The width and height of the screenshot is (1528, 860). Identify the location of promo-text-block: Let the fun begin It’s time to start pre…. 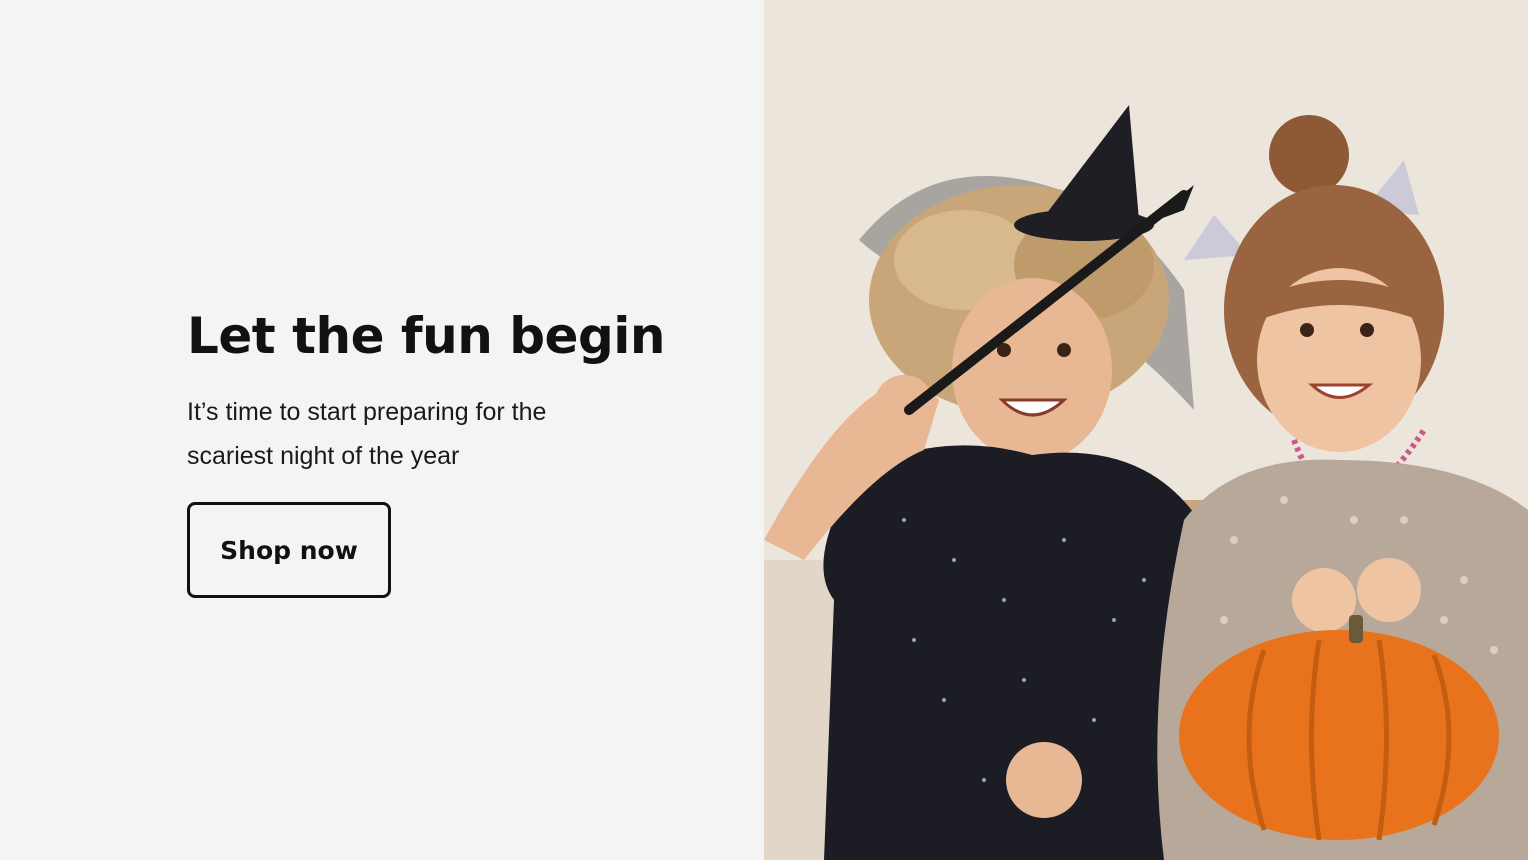
(447, 449).